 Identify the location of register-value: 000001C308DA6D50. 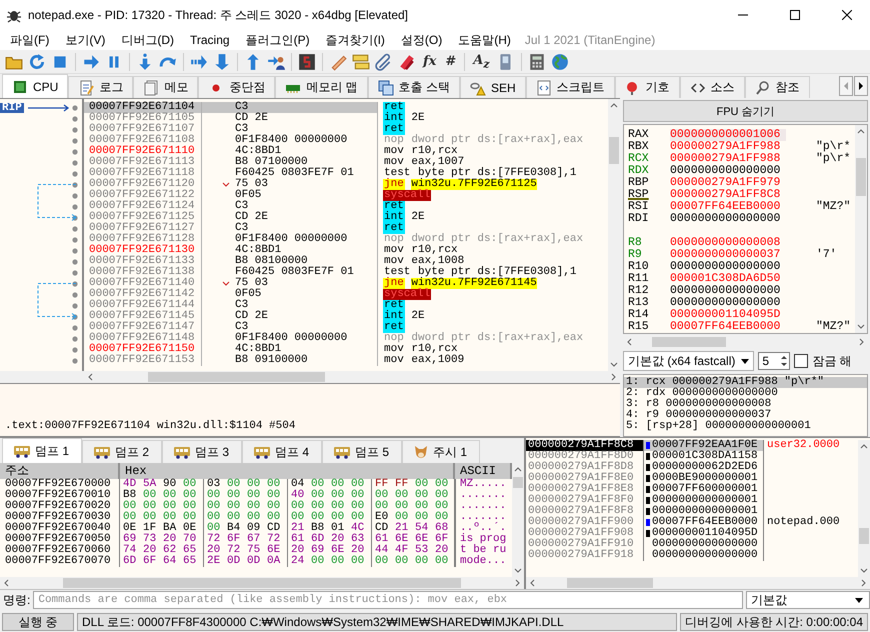
(728, 279).